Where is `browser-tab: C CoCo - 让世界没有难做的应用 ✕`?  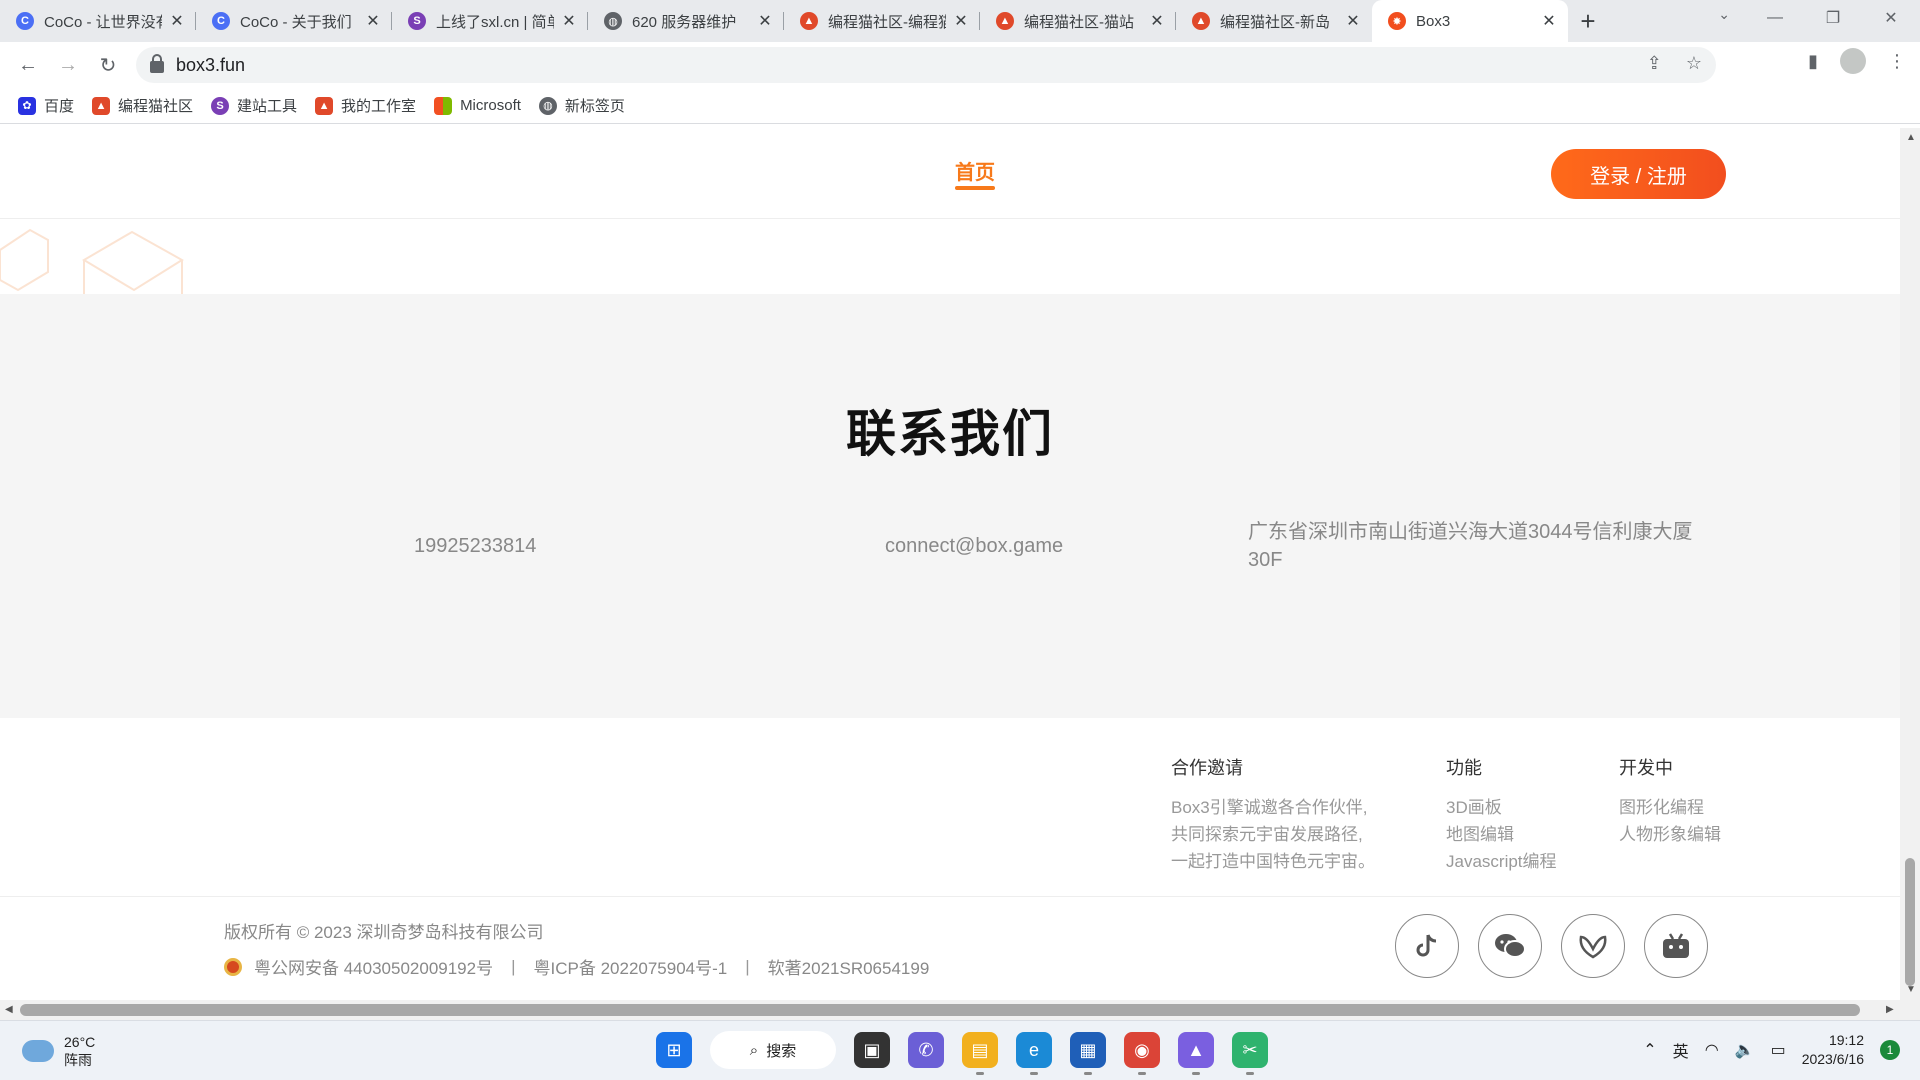 browser-tab: C CoCo - 让世界没有难做的应用 ✕ is located at coordinates (98, 21).